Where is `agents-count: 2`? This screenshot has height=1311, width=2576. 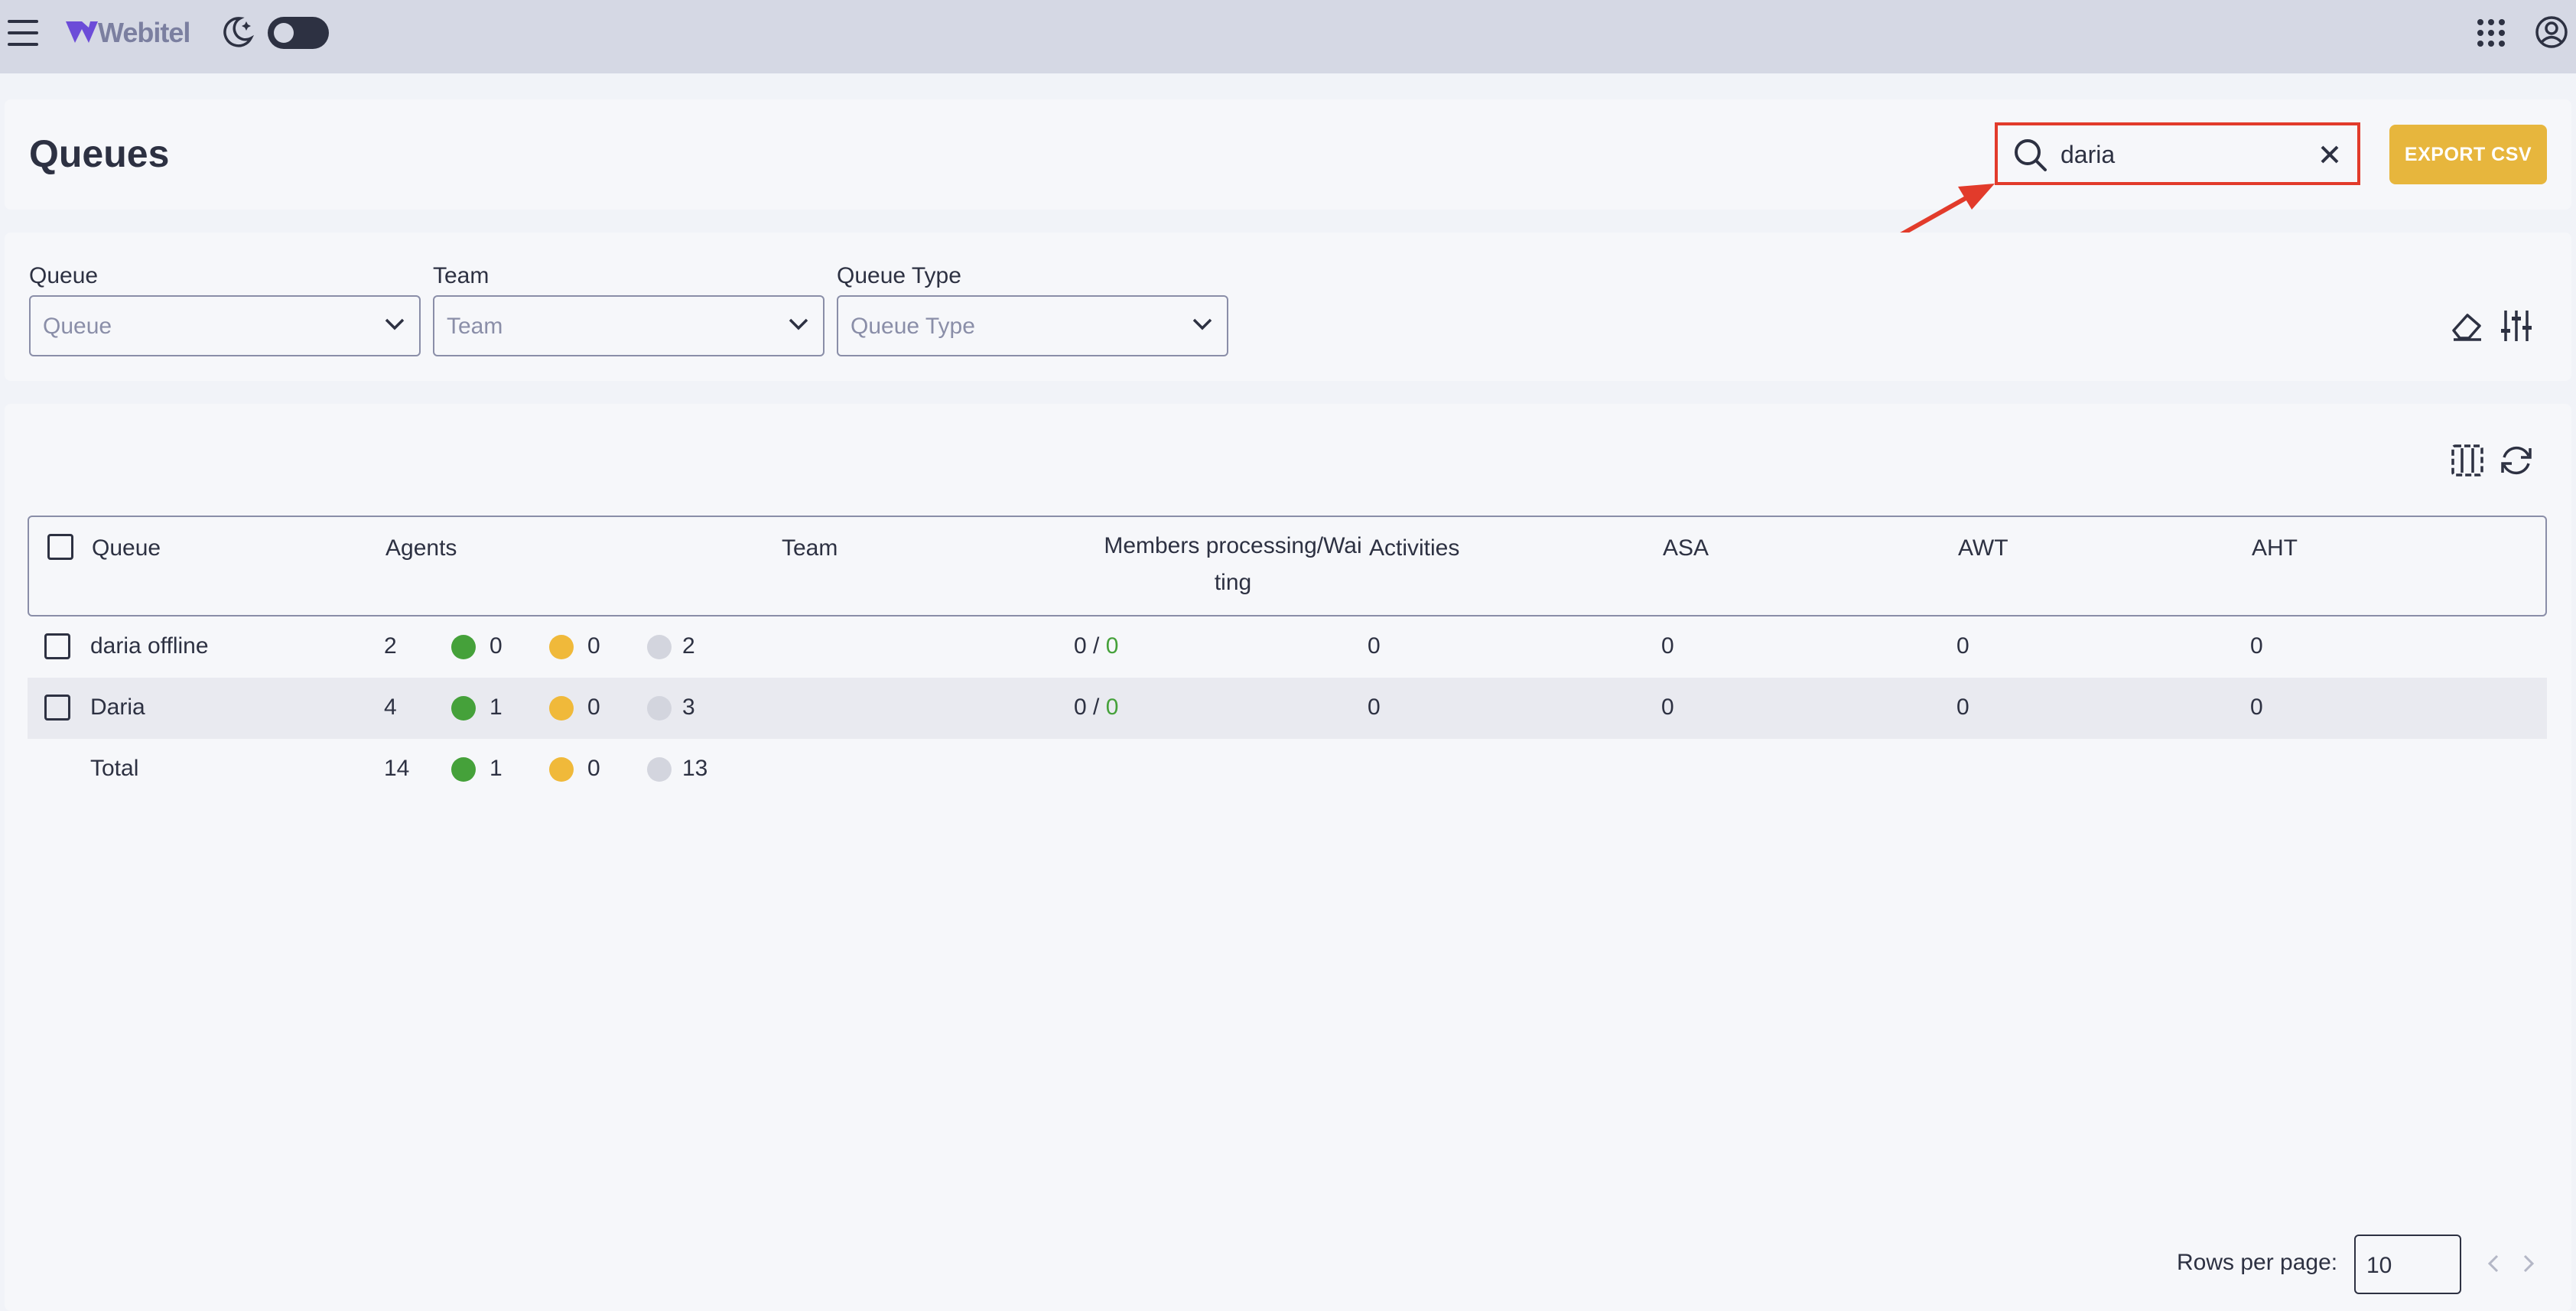 agents-count: 2 is located at coordinates (390, 646).